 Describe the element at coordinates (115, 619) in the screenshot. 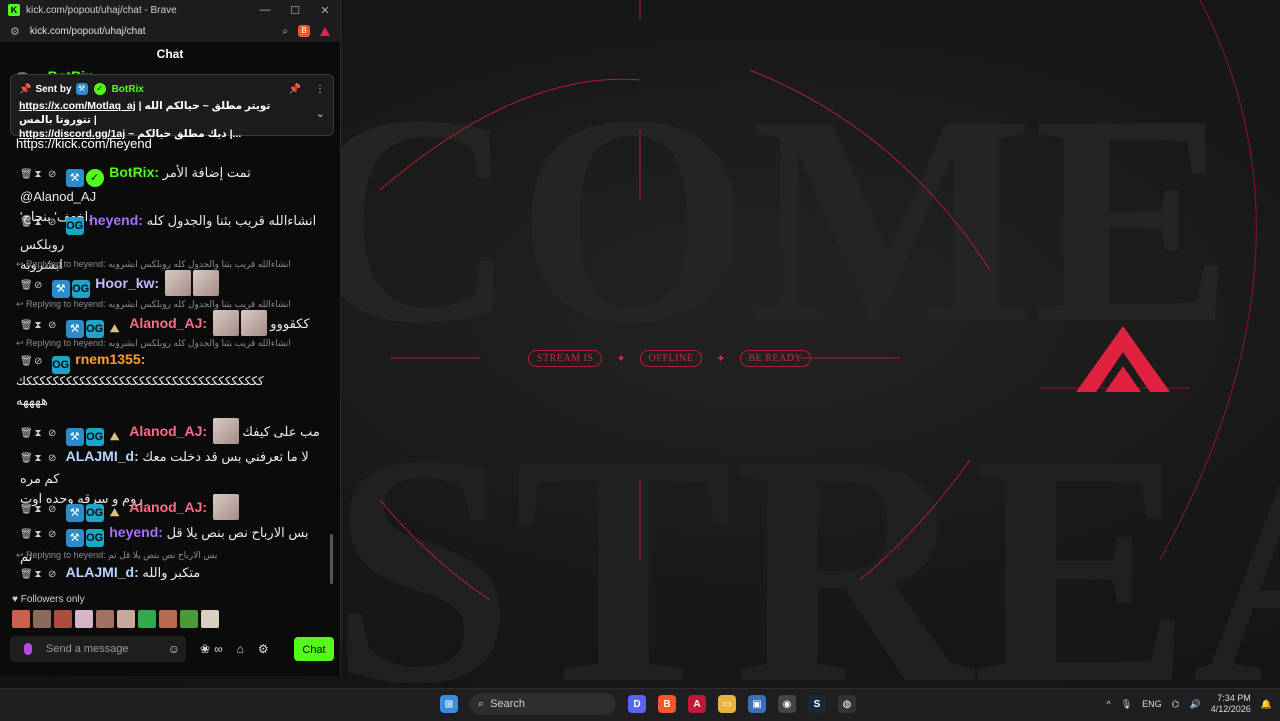

I see `recent-emotes` at that location.